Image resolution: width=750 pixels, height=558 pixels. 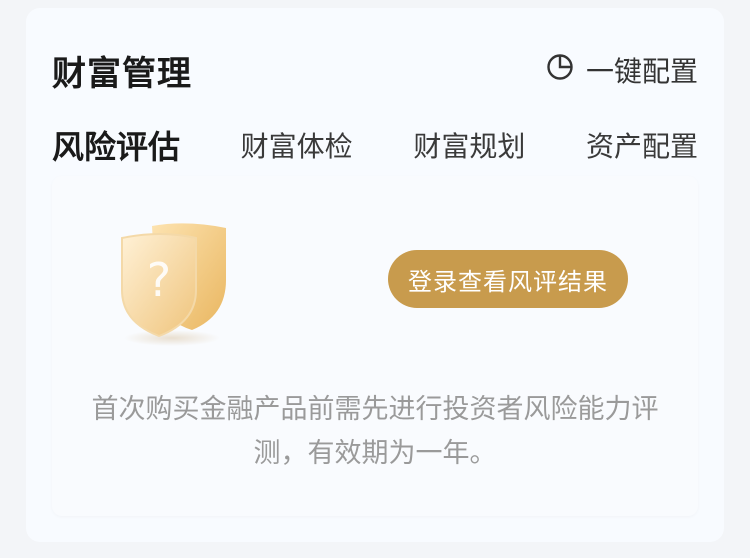 I want to click on tab-wealth-planning: 财富规划, so click(x=469, y=145).